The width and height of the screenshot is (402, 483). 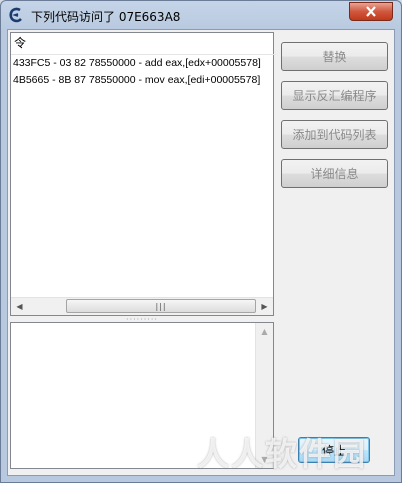 What do you see at coordinates (15, 15) in the screenshot?
I see `cheat-engine-icon` at bounding box center [15, 15].